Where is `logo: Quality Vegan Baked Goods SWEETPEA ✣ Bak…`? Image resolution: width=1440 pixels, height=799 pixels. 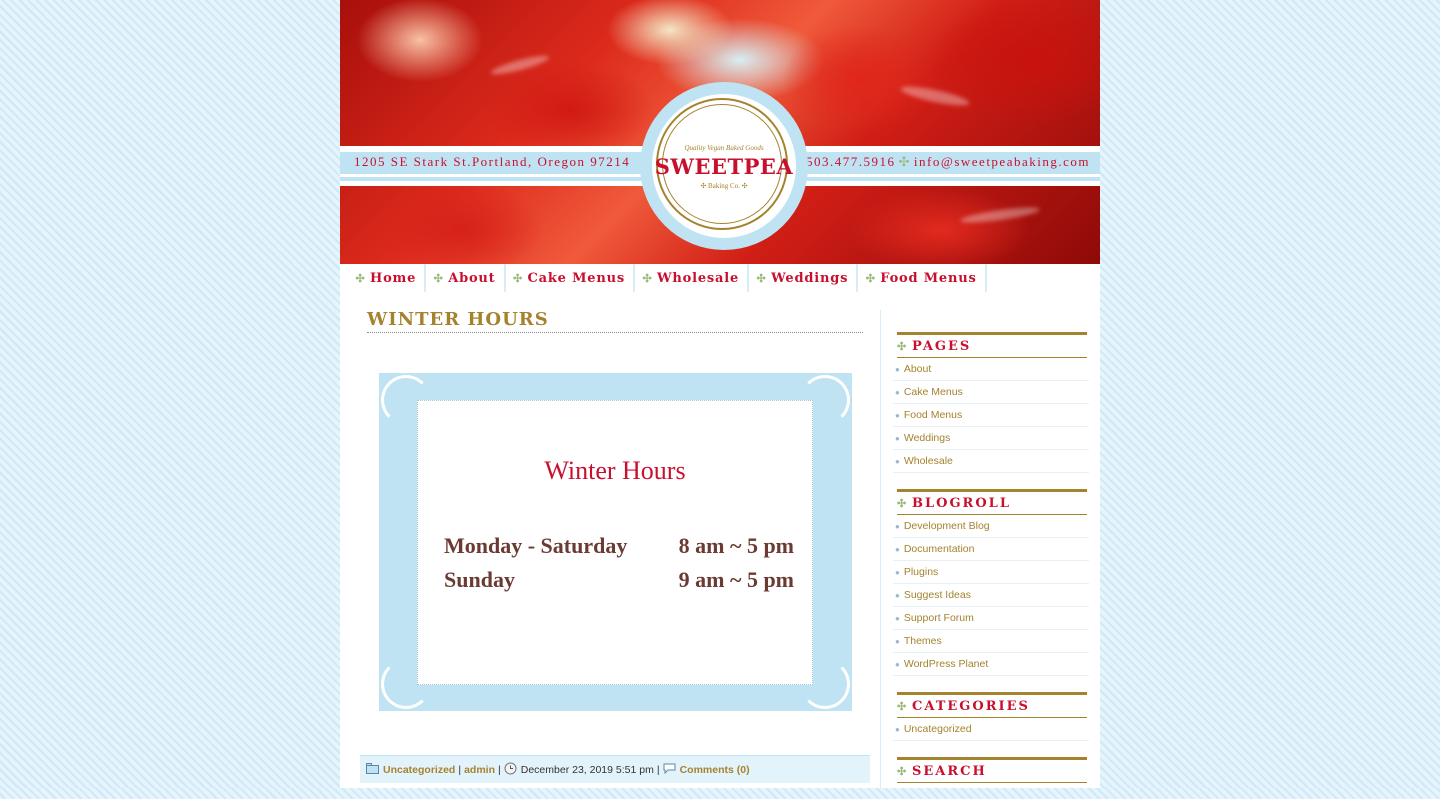 logo: Quality Vegan Baked Goods SWEETPEA ✣ Bak… is located at coordinates (724, 166).